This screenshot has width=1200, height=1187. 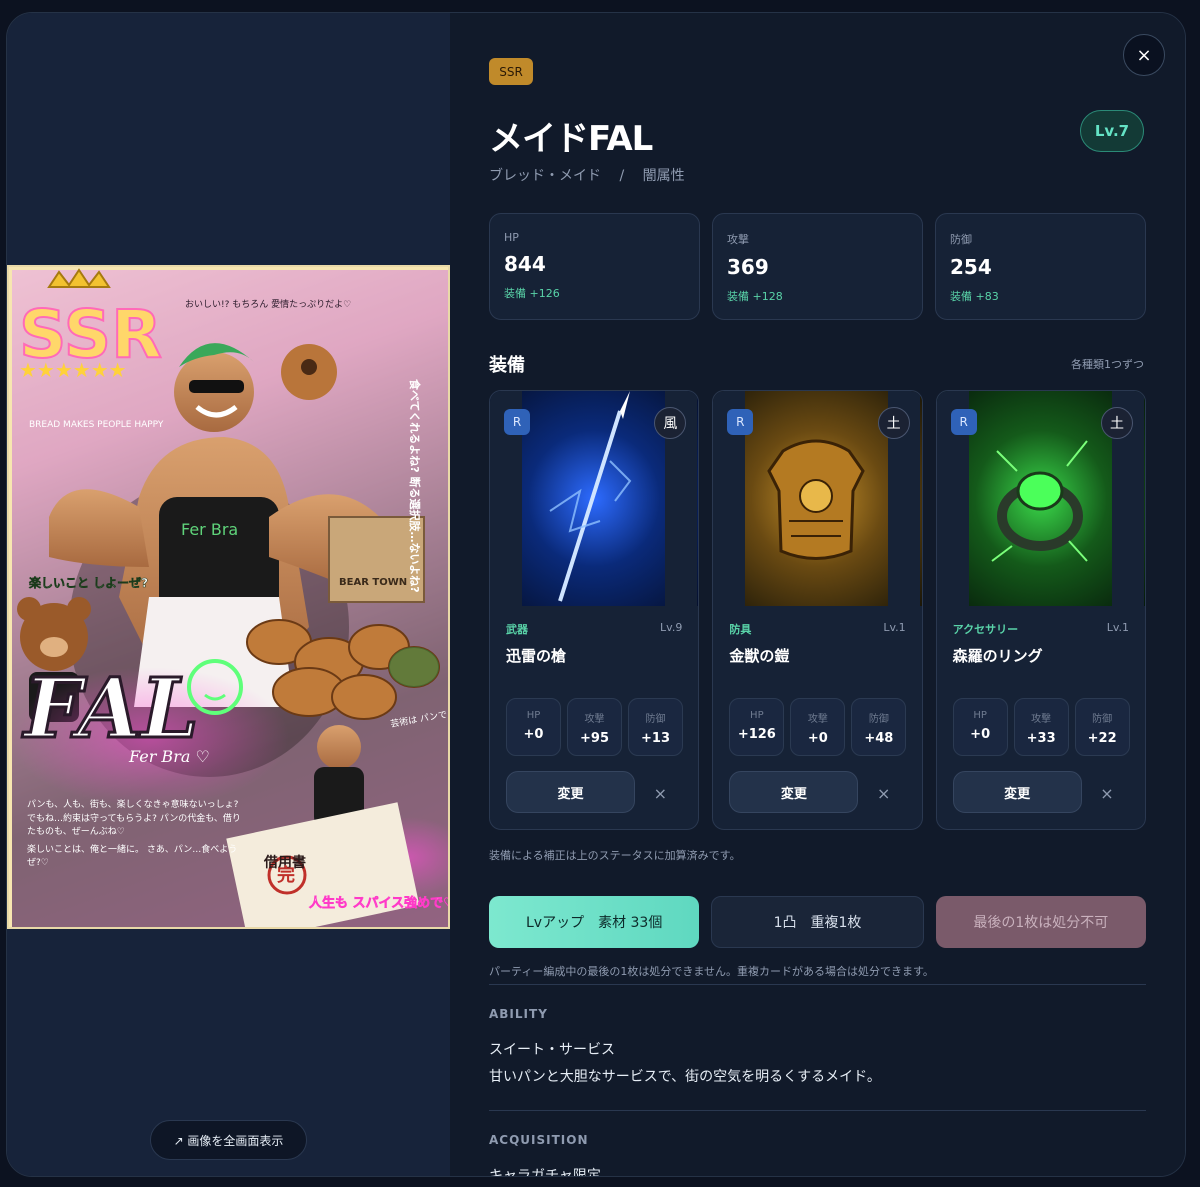 I want to click on ability-description: 甘いパンと大胆なサービスで、街の空気を明るくするメイド。, so click(x=685, y=1077).